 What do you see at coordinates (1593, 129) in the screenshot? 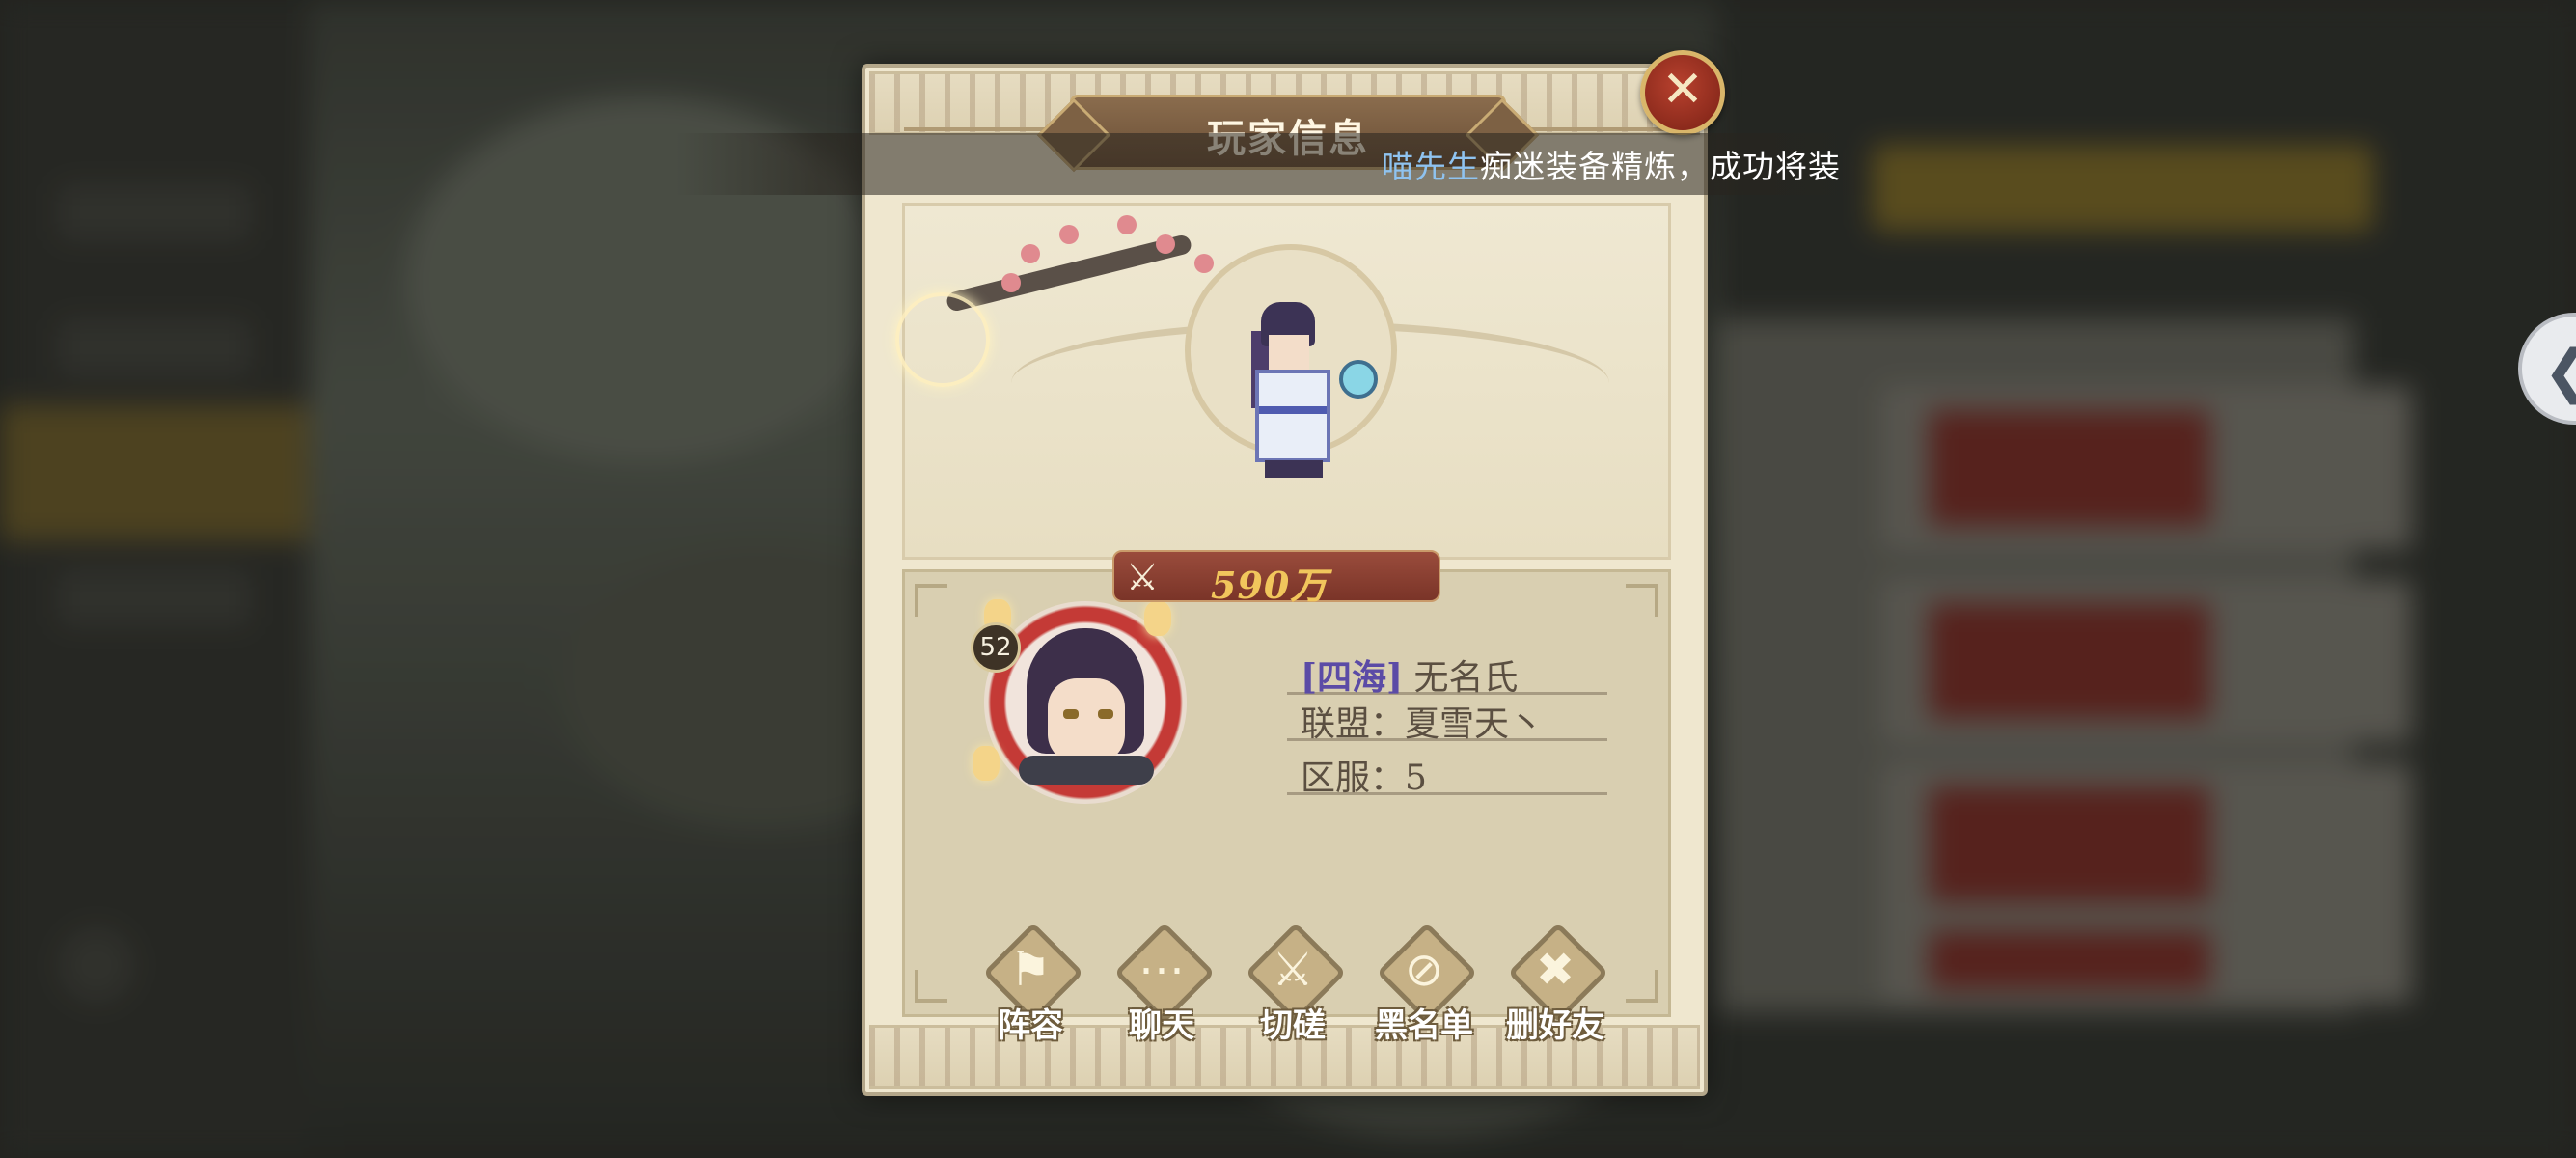
I see `title-divider-right` at bounding box center [1593, 129].